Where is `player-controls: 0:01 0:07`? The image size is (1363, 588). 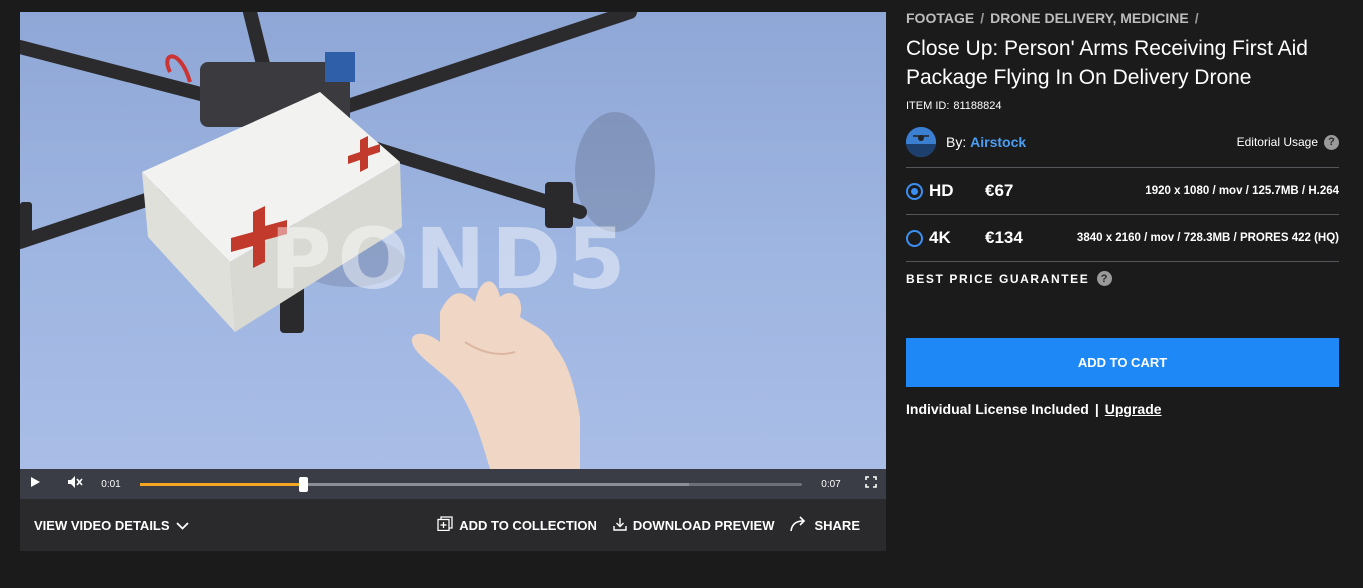
player-controls: 0:01 0:07 is located at coordinates (453, 484).